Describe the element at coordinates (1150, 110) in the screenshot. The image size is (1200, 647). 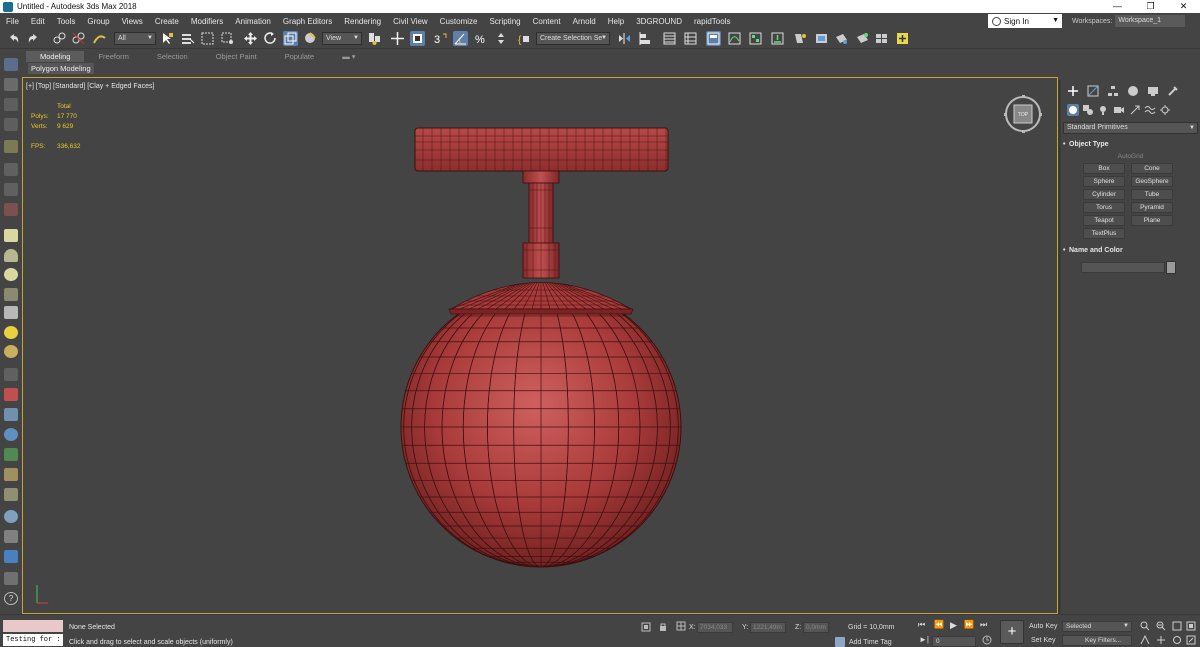
I see `space-warps-icon` at that location.